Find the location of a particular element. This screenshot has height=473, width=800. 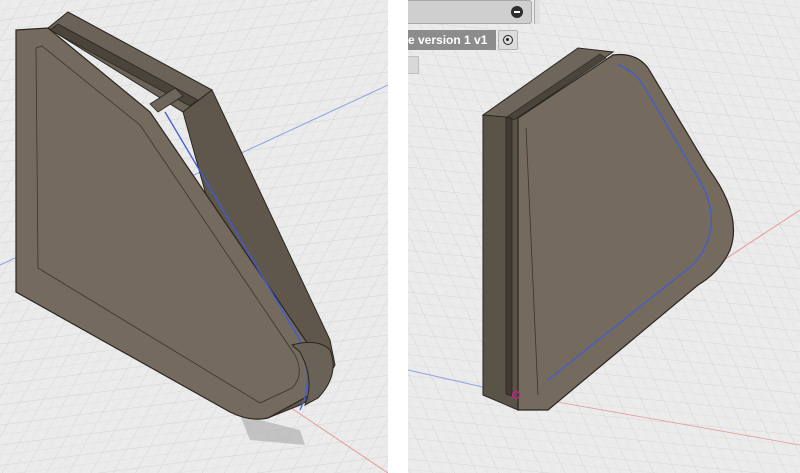

visibility-toggle-button is located at coordinates (508, 40).